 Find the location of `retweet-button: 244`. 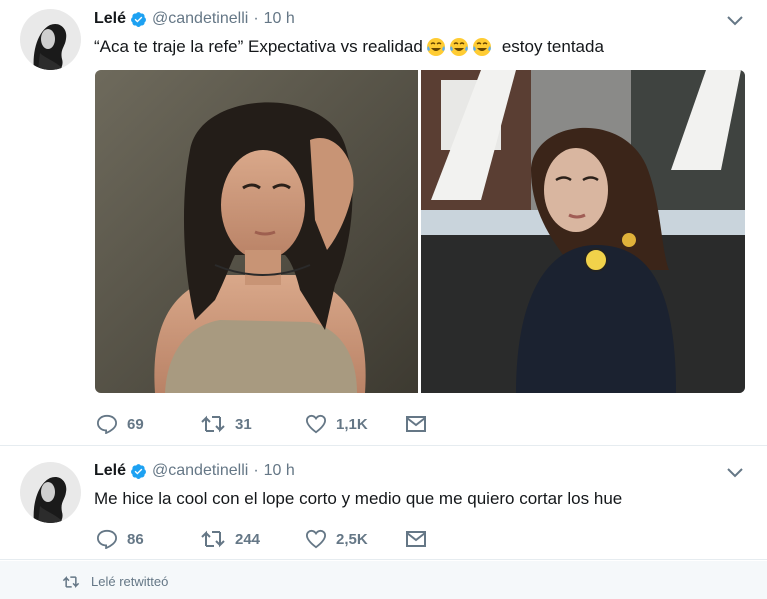

retweet-button: 244 is located at coordinates (252, 539).